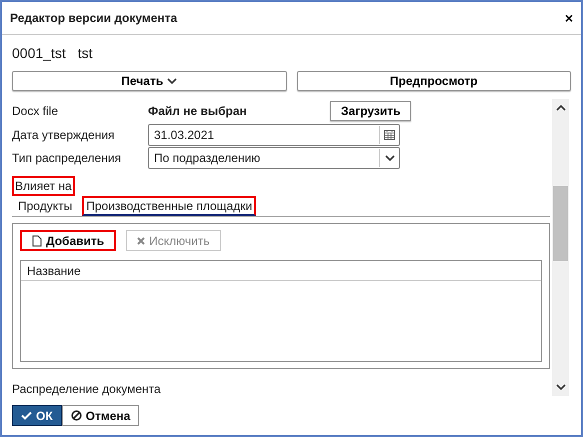 This screenshot has height=437, width=583. What do you see at coordinates (433, 81) in the screenshot?
I see `preview-button: Предпросмотр` at bounding box center [433, 81].